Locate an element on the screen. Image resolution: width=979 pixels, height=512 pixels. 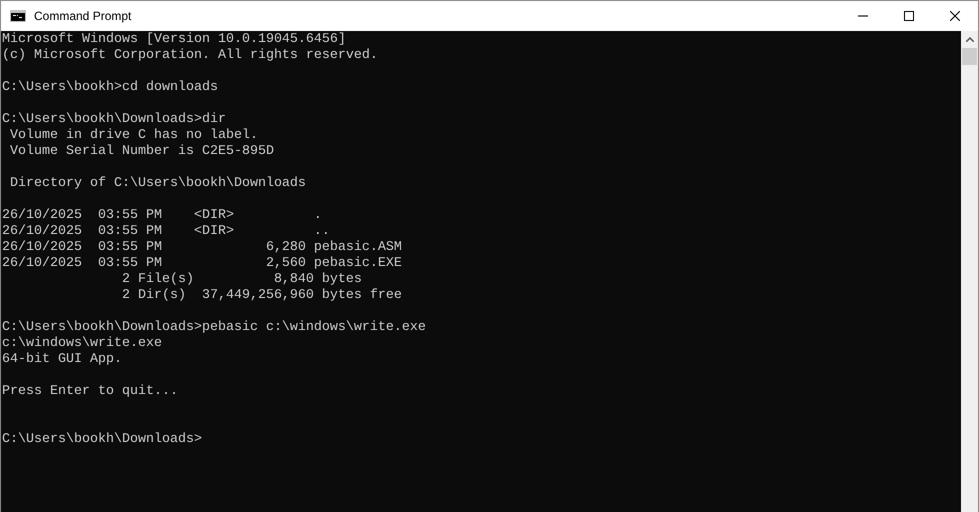
console-line: c:\windows\write.exe is located at coordinates (82, 344).